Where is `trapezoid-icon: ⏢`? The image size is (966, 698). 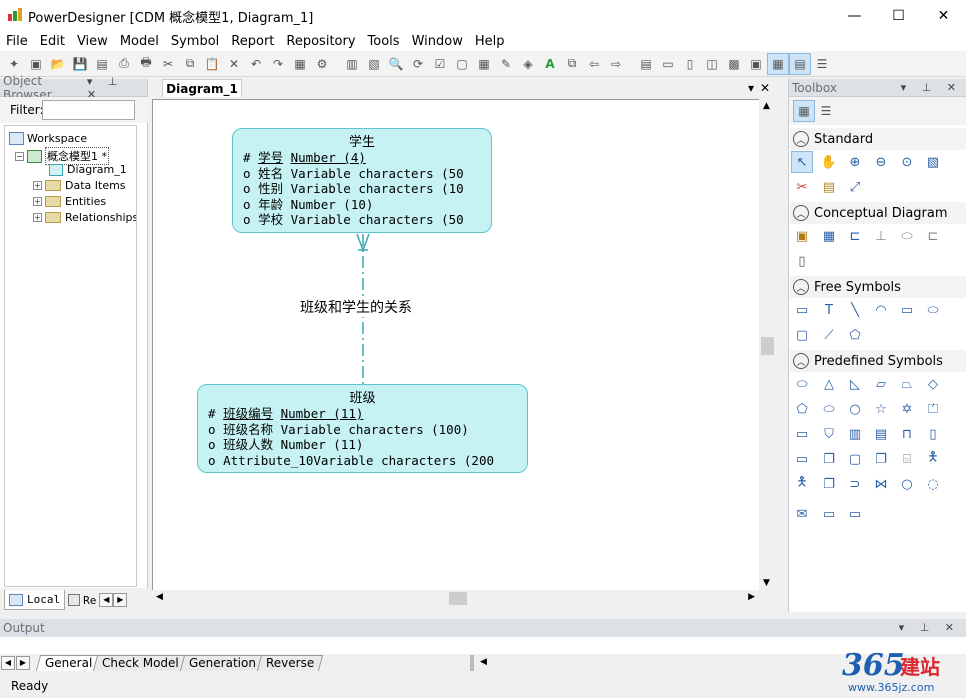 trapezoid-icon: ⏢ is located at coordinates (907, 384).